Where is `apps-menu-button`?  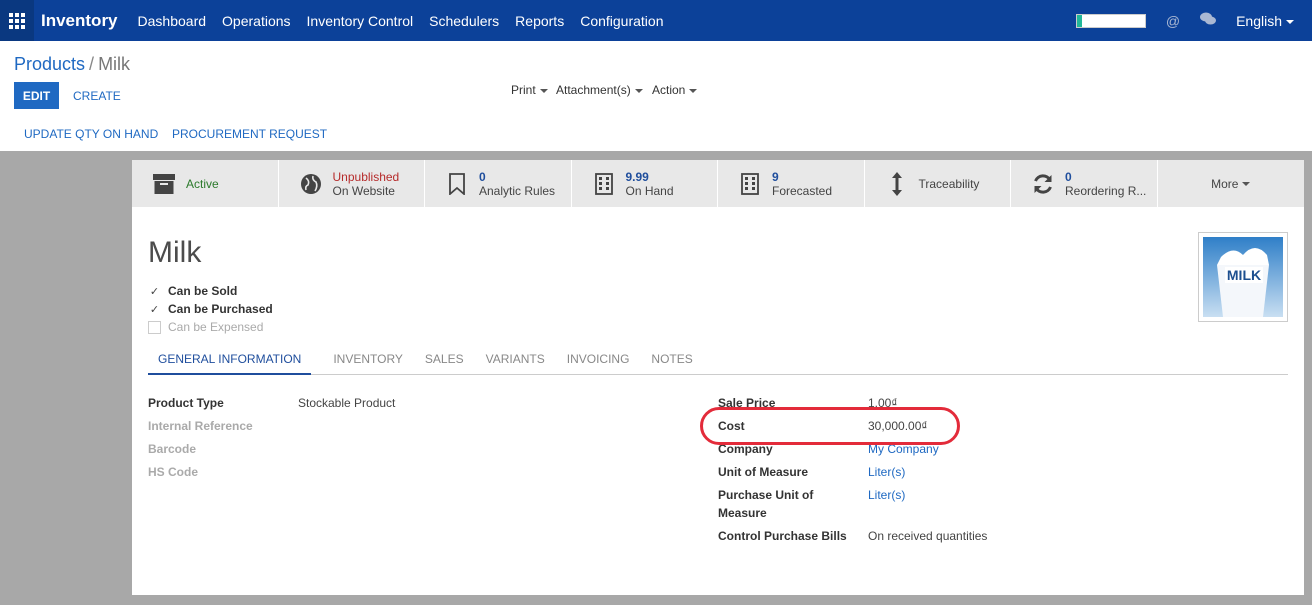 apps-menu-button is located at coordinates (17, 20).